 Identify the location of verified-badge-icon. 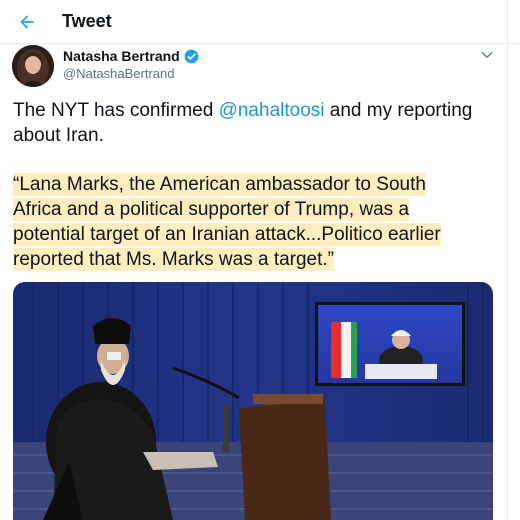
(191, 56).